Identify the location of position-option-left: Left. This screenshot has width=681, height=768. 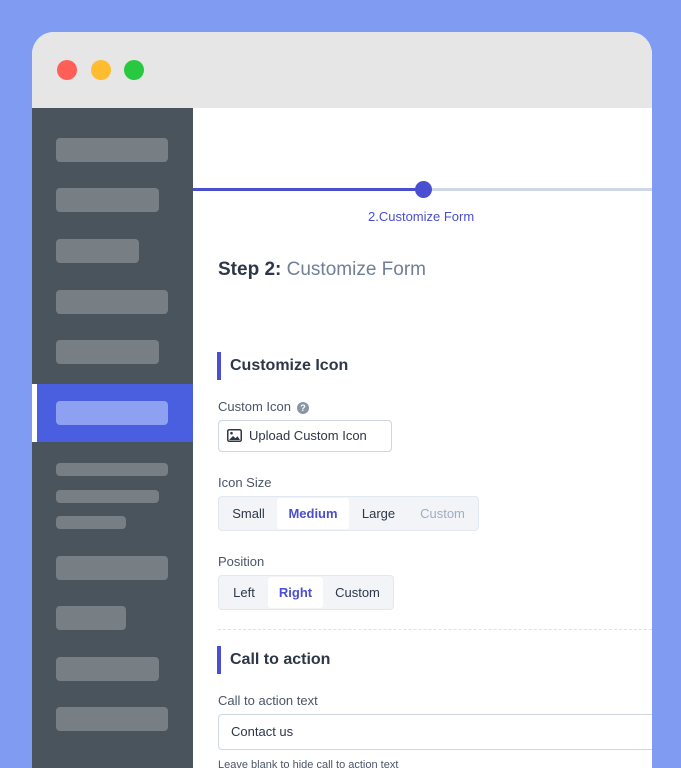
(244, 592).